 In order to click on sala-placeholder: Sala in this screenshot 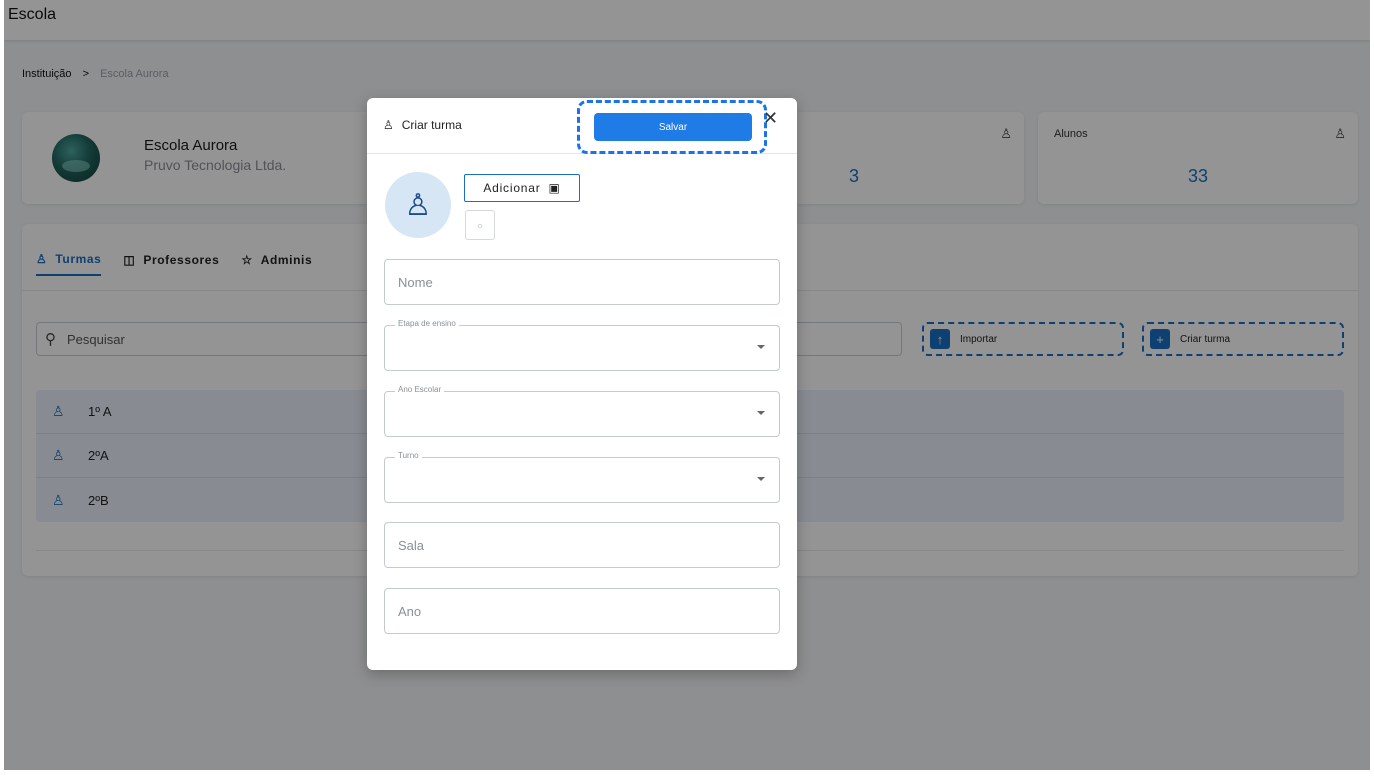, I will do `click(411, 545)`.